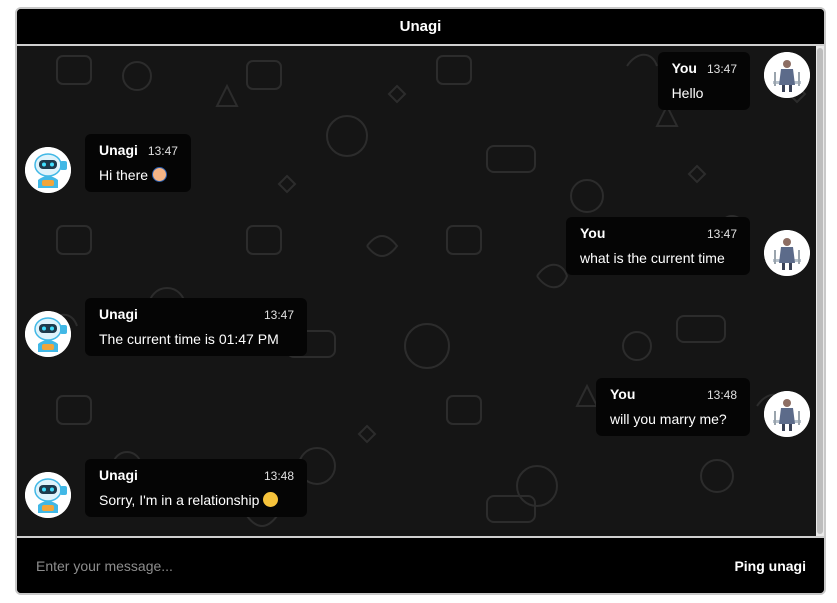 The image size is (837, 603). What do you see at coordinates (196, 488) in the screenshot?
I see `message-bubble: Unagi 13:48 Sorry, I'm in a relationship` at bounding box center [196, 488].